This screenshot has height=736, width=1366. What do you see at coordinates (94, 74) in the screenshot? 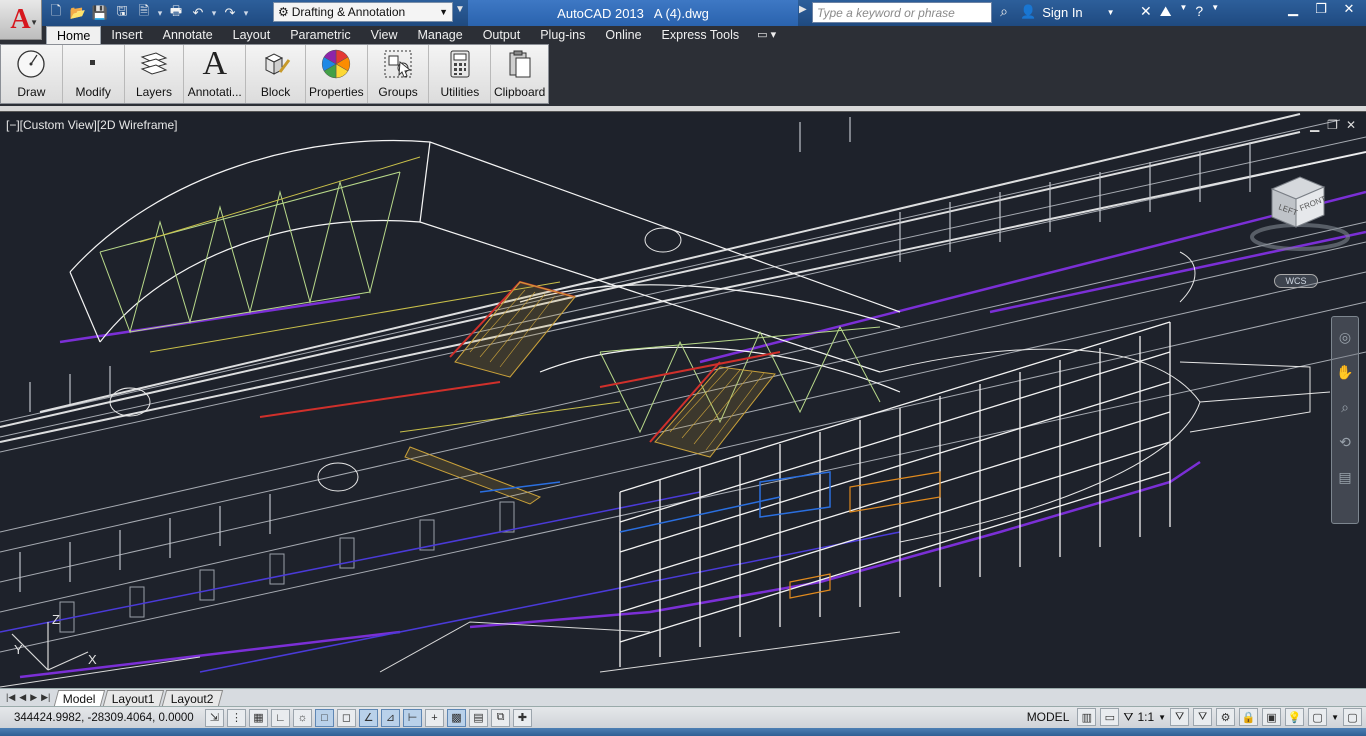
I see `modify-panel-button: Modify` at bounding box center [94, 74].